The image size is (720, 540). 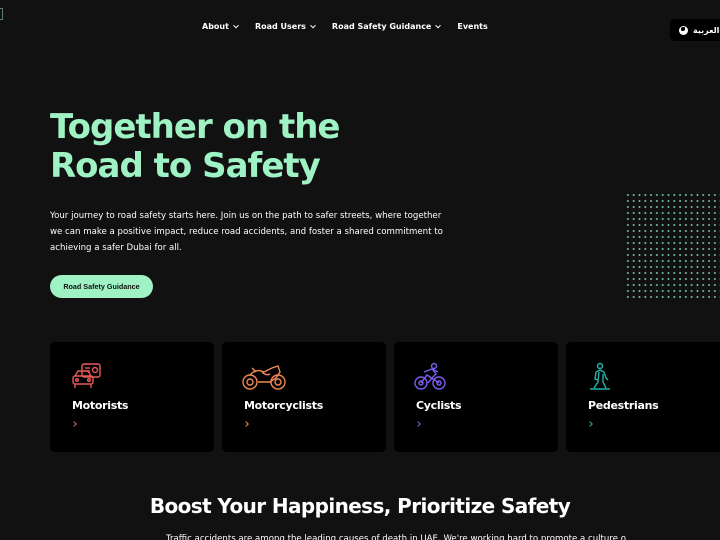 I want to click on nav-item-label: About, so click(x=215, y=26).